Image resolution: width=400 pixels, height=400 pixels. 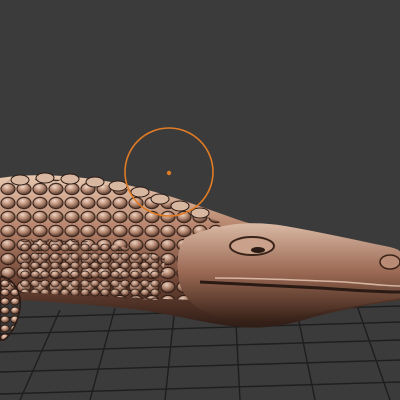 What do you see at coordinates (252, 246) in the screenshot?
I see `crocodile-eye-ridge` at bounding box center [252, 246].